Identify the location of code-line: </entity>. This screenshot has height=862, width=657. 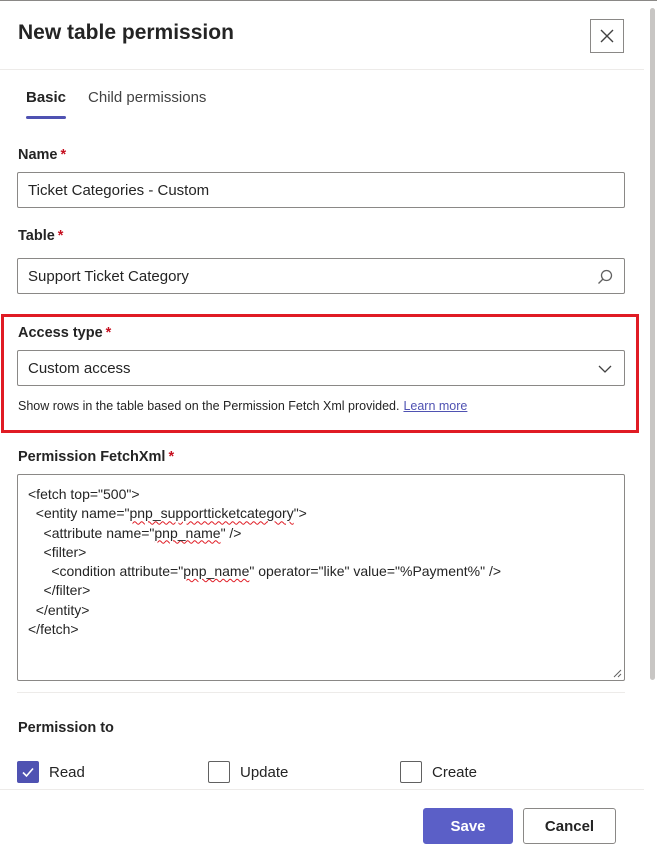
(59, 609).